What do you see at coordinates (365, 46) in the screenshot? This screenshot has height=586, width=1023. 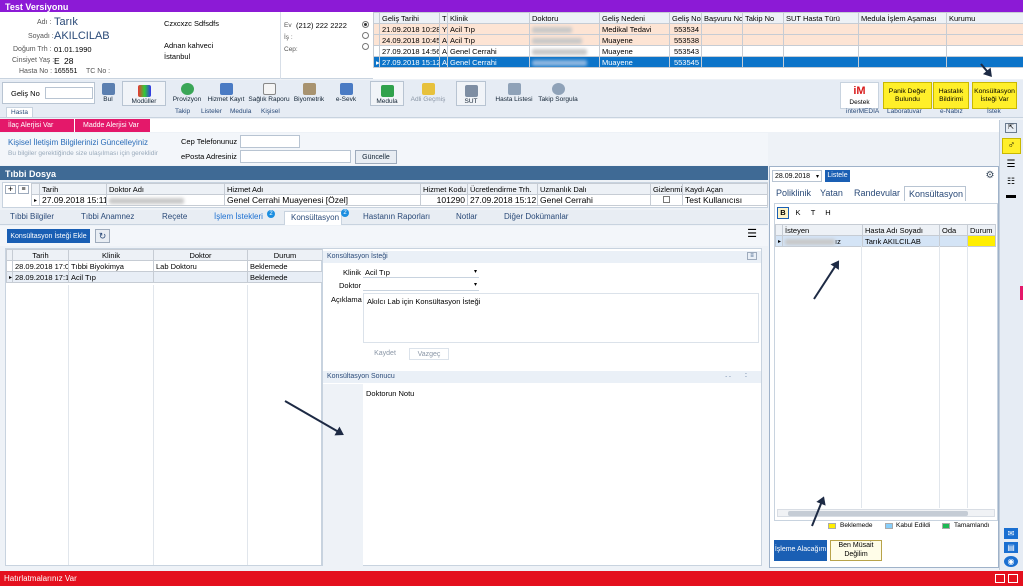 I see `phone-radio-cep` at bounding box center [365, 46].